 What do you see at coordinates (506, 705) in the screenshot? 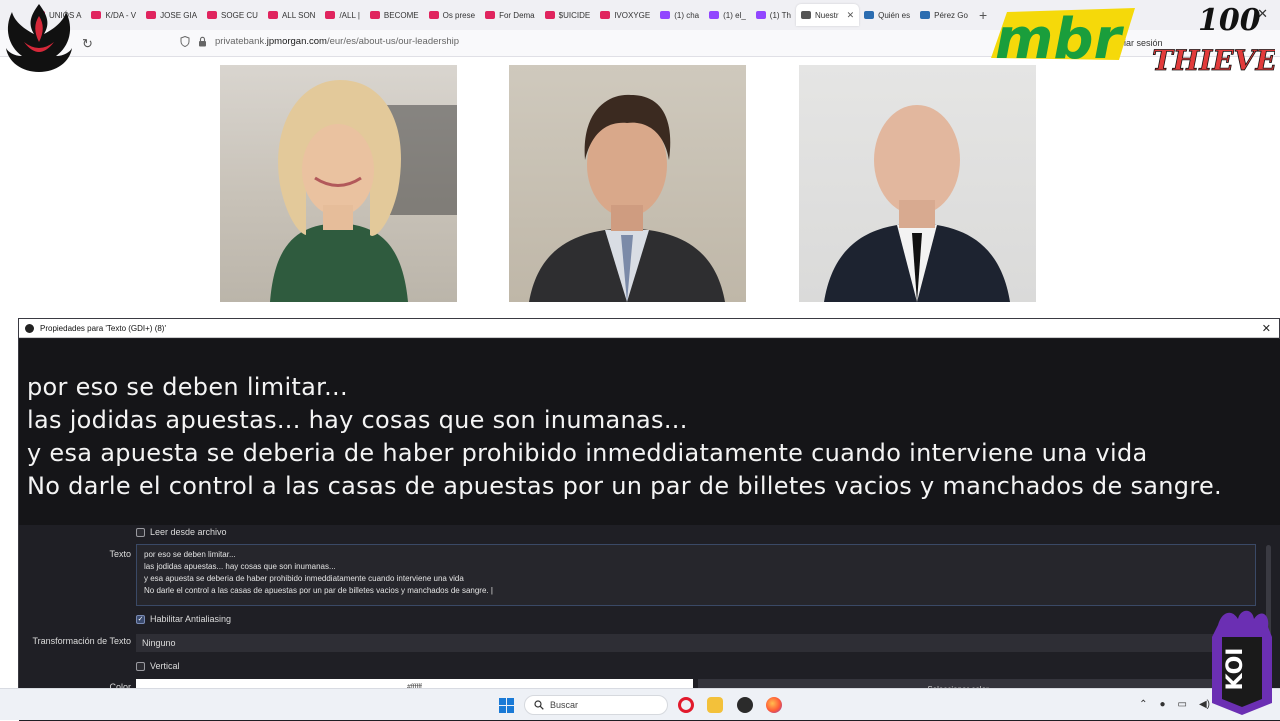
I see `windows-start-icon` at bounding box center [506, 705].